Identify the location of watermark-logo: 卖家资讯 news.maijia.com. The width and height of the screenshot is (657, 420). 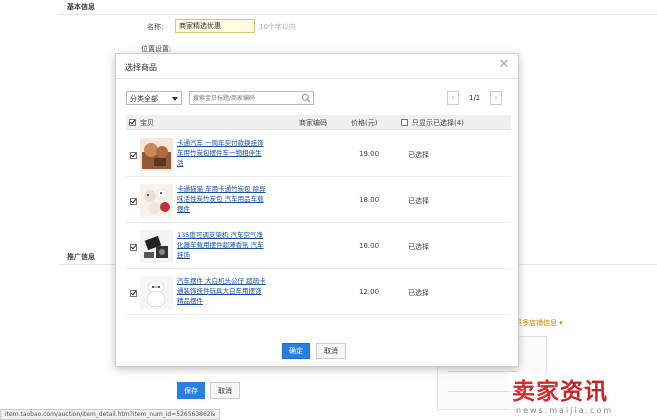
(582, 396).